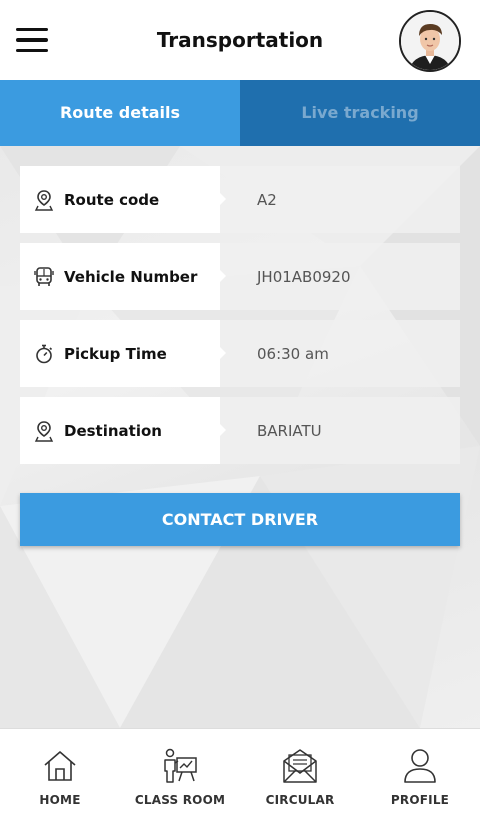 This screenshot has height=821, width=480. What do you see at coordinates (360, 113) in the screenshot?
I see `tab-live-tracking: Live tracking` at bounding box center [360, 113].